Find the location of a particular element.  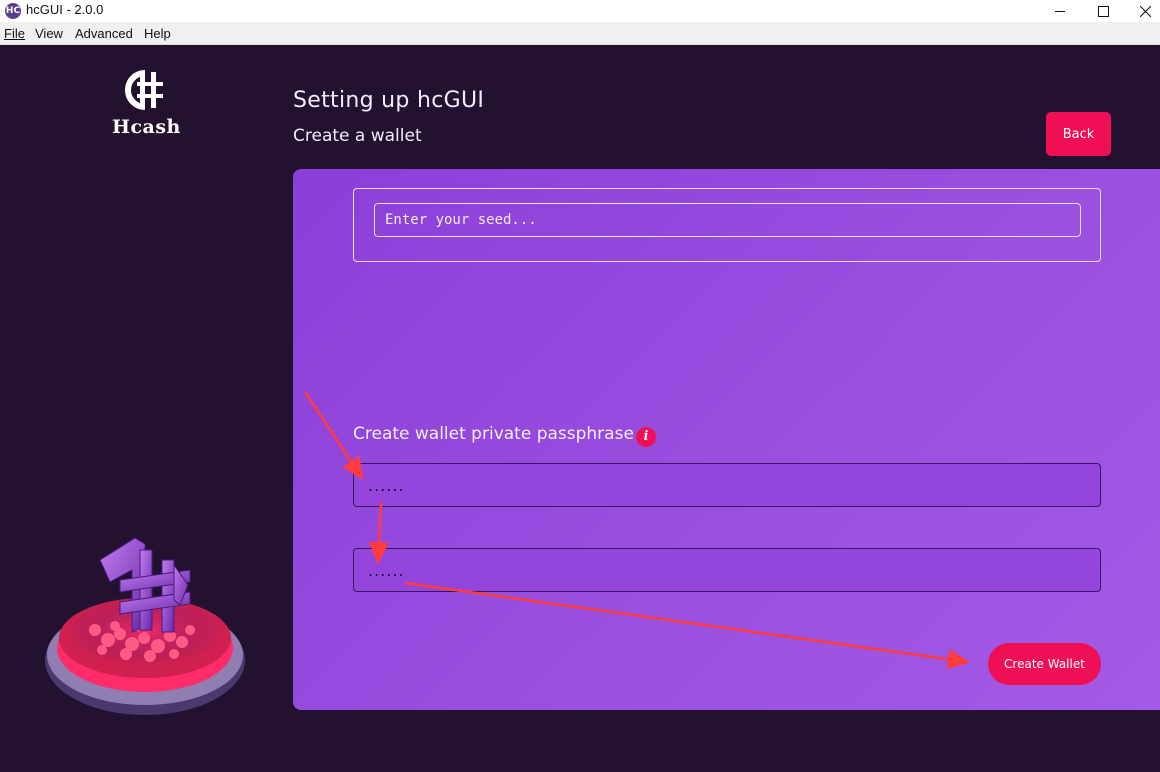

menu-view: View is located at coordinates (49, 33).